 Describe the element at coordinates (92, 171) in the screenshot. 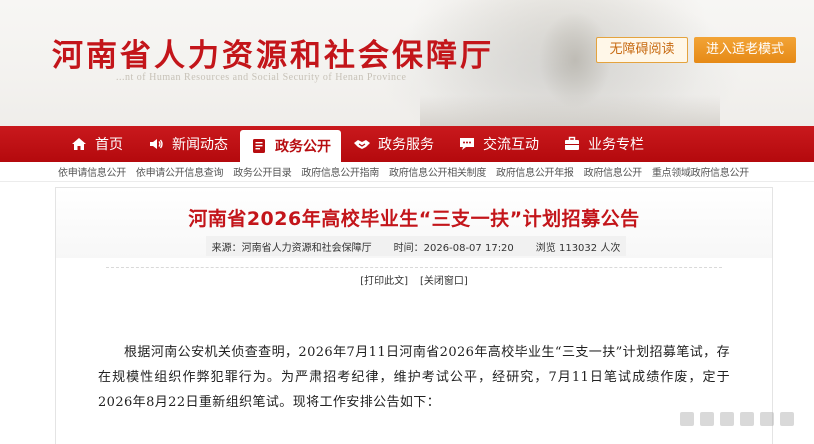

I see `subnav-item-apply-disclosure: 依申请信息公开` at that location.